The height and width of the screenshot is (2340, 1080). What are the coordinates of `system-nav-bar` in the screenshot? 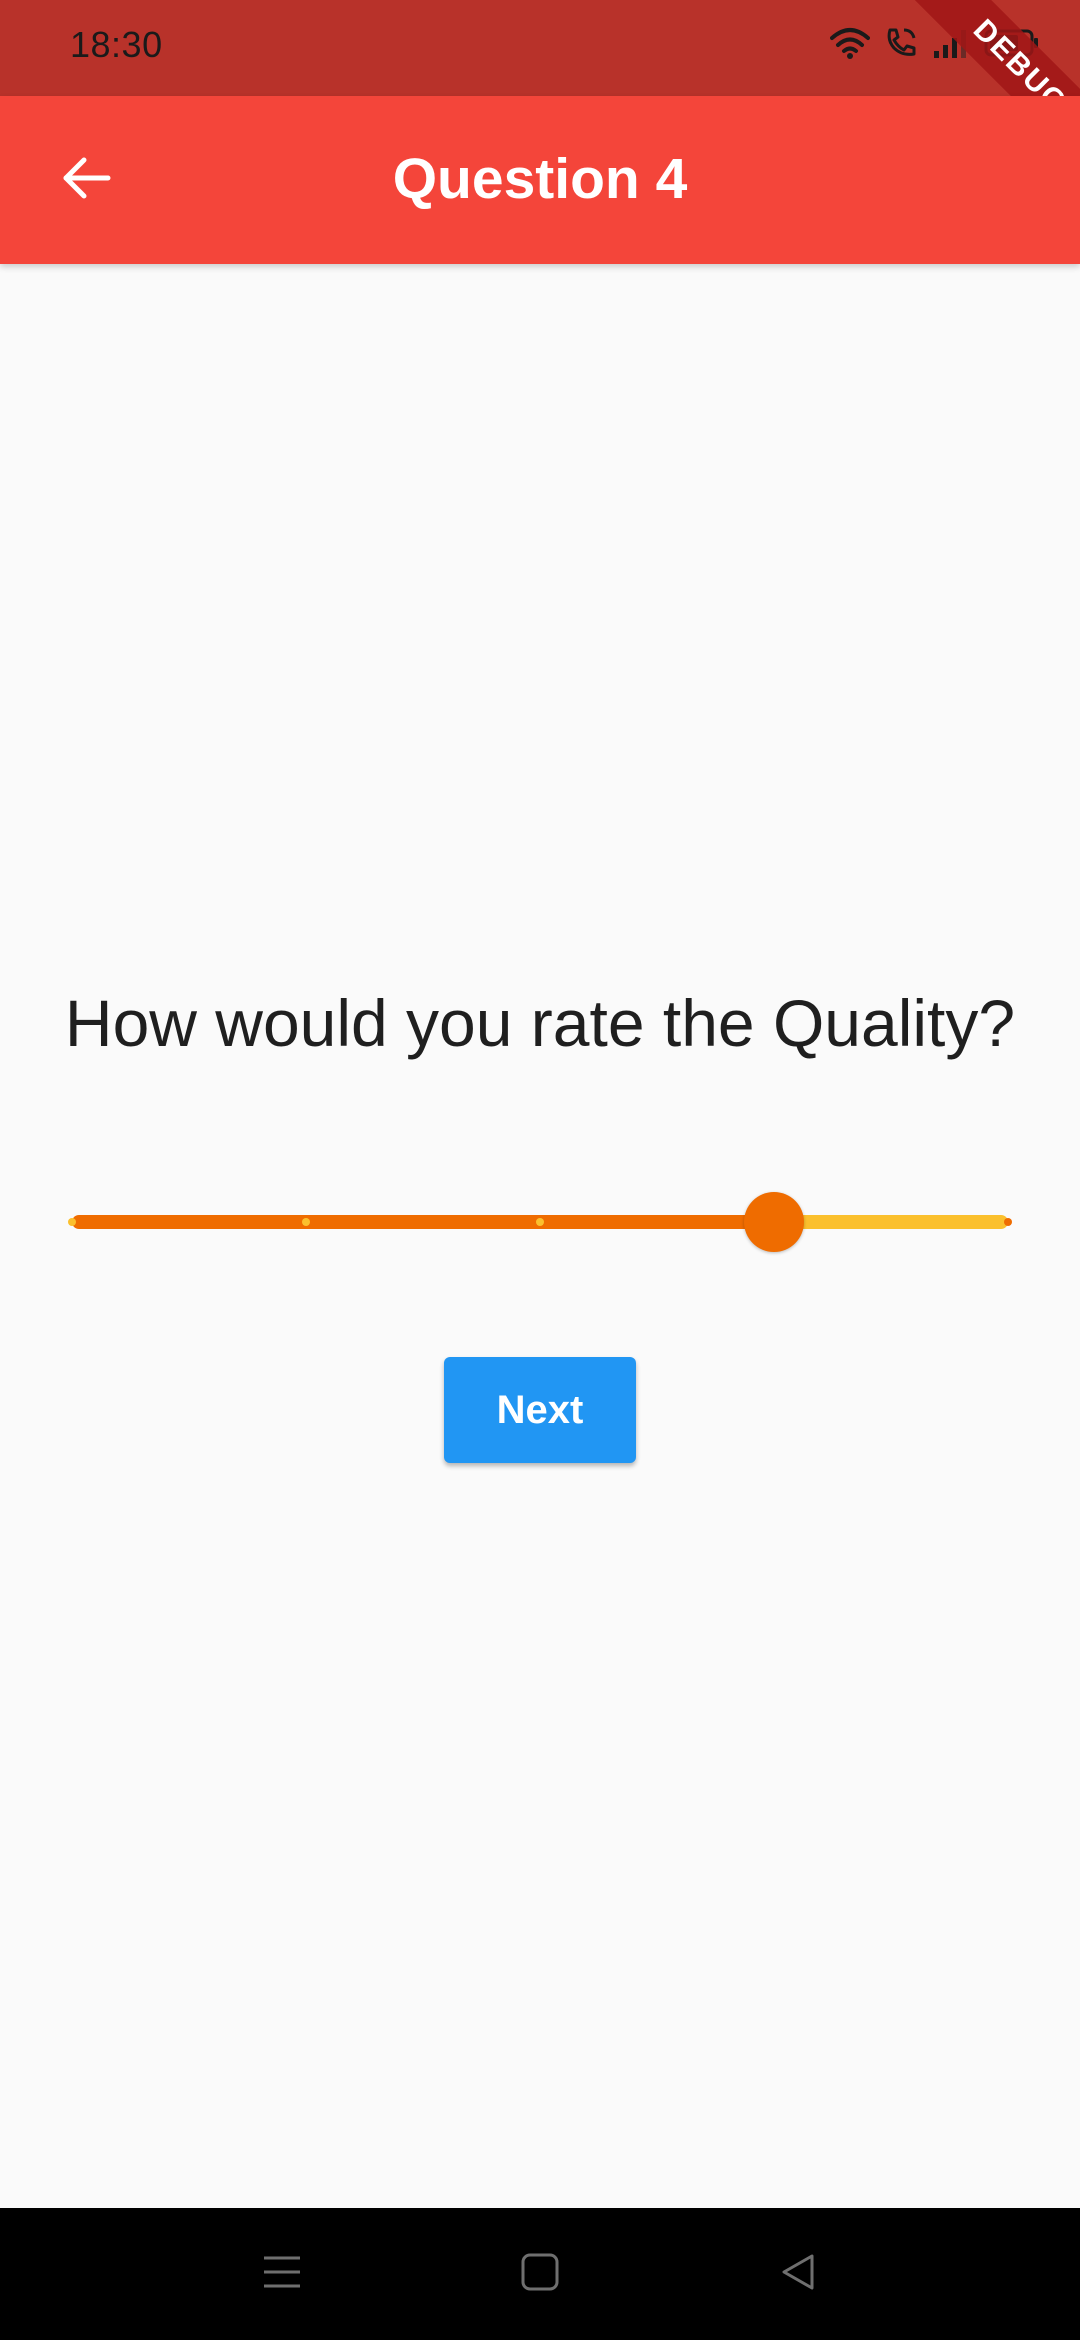 It's located at (540, 2274).